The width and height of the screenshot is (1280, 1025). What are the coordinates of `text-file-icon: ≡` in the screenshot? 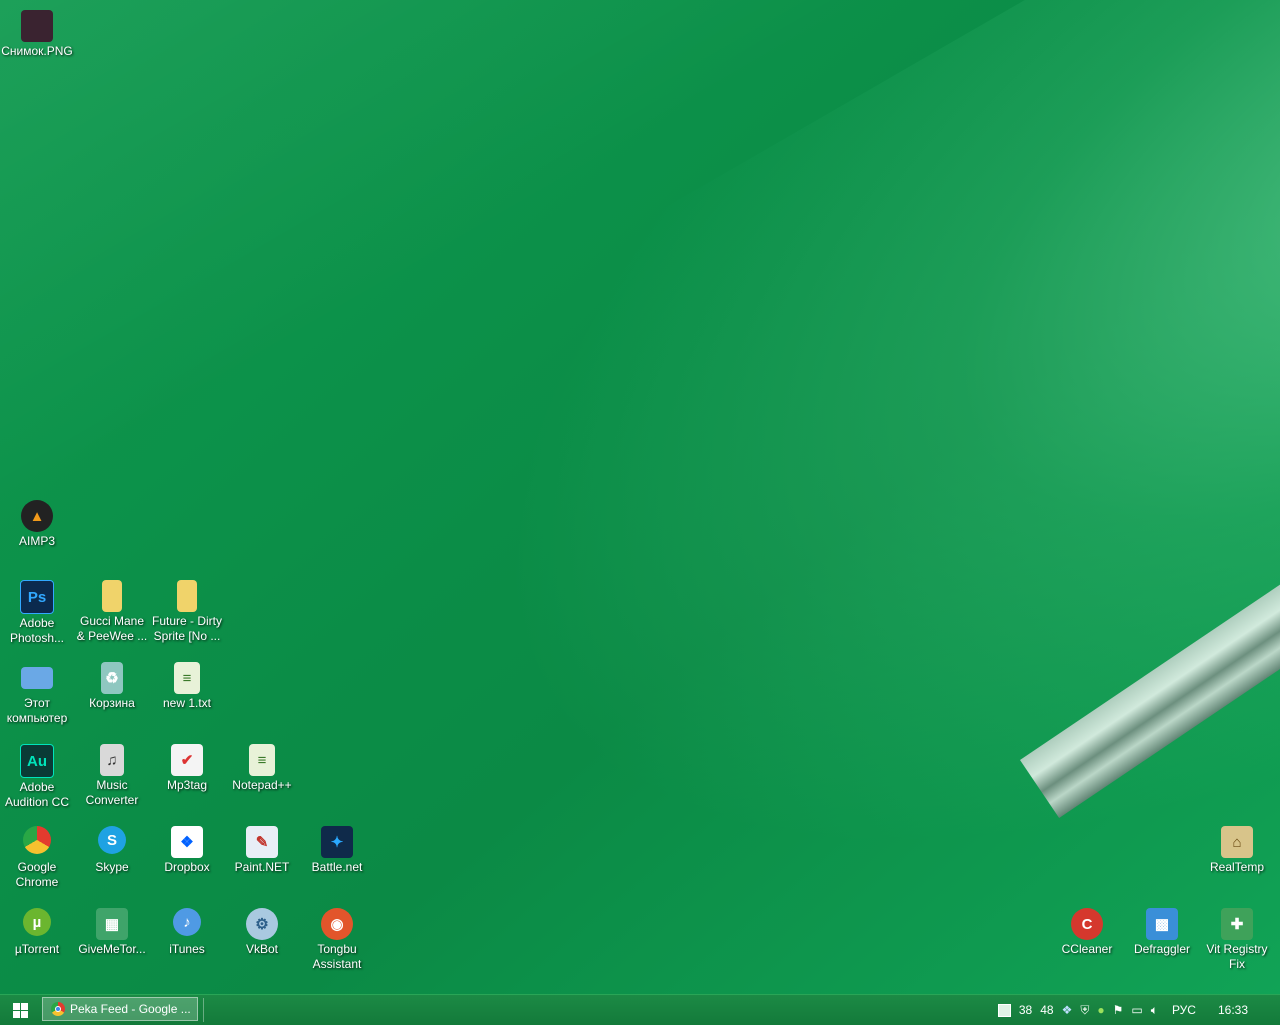 It's located at (187, 678).